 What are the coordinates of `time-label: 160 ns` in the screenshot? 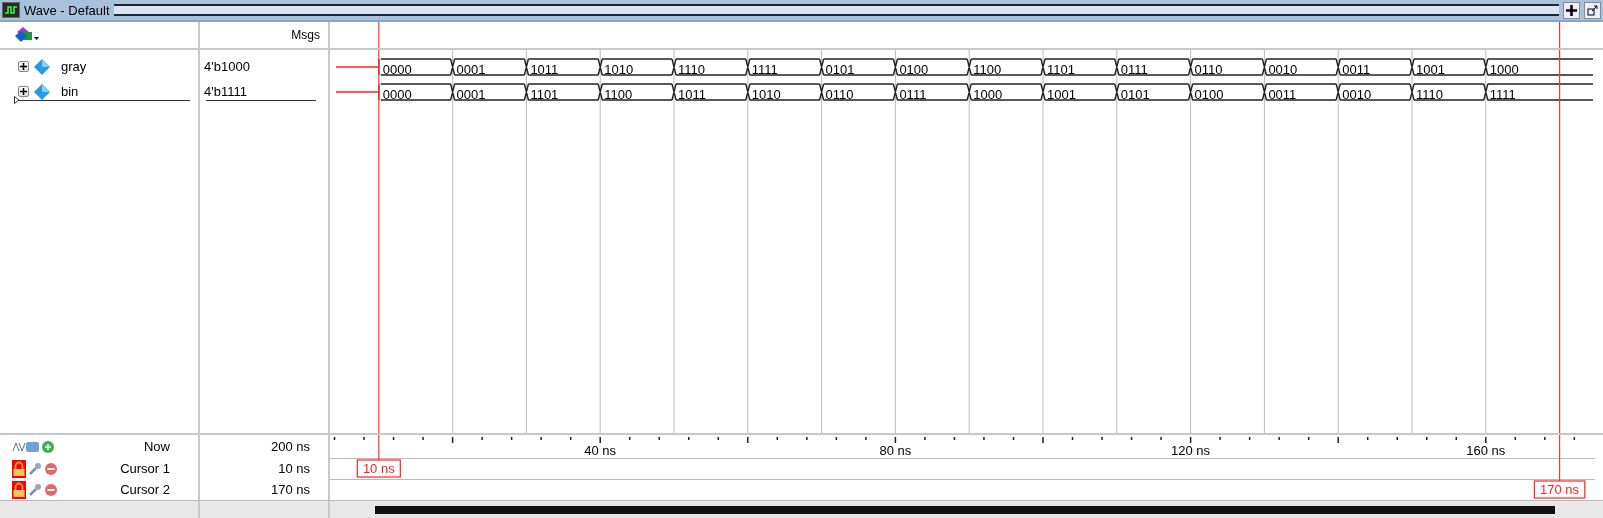 It's located at (1486, 450).